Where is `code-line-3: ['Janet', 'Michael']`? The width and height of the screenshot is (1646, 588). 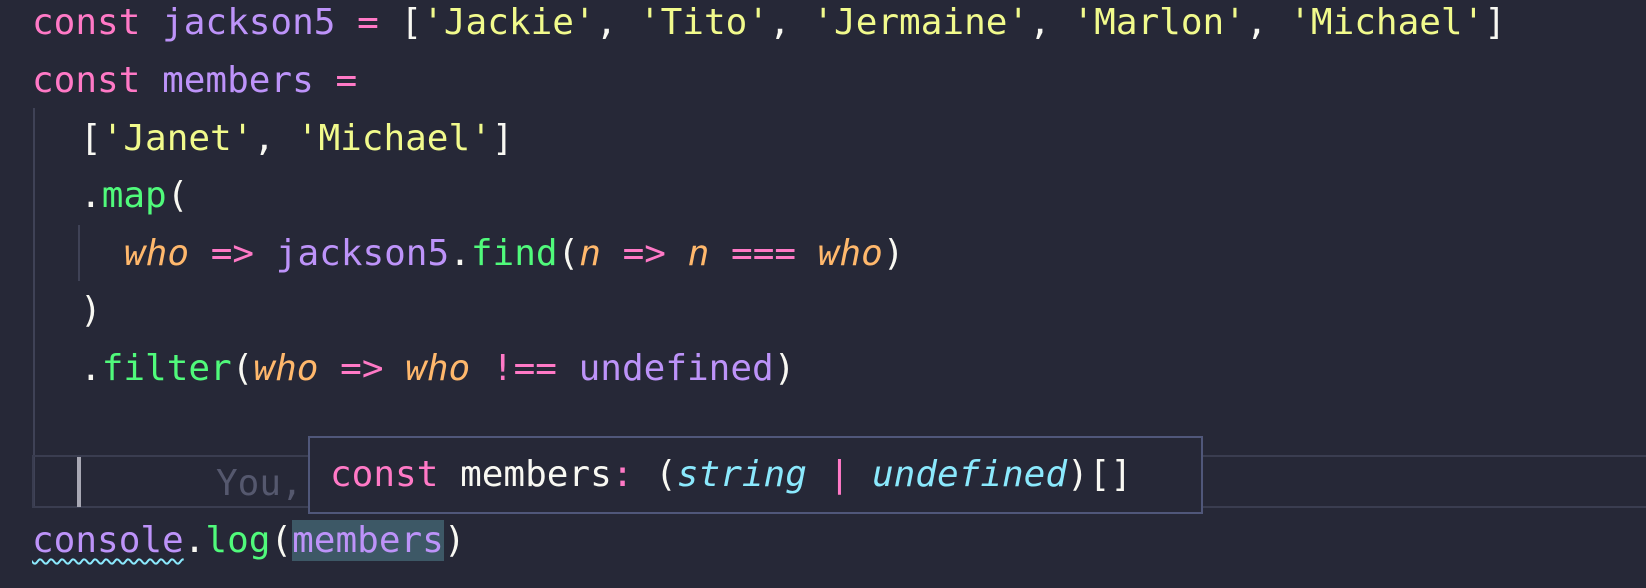
code-line-3: ['Janet', 'Michael'] is located at coordinates (297, 138).